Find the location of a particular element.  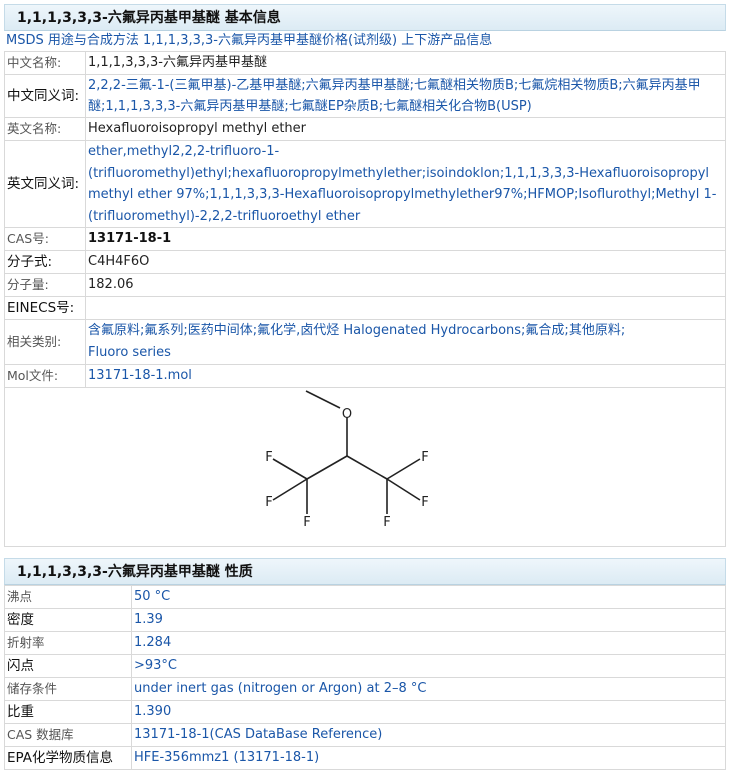

table-row: 比重 1.390 is located at coordinates (365, 712).